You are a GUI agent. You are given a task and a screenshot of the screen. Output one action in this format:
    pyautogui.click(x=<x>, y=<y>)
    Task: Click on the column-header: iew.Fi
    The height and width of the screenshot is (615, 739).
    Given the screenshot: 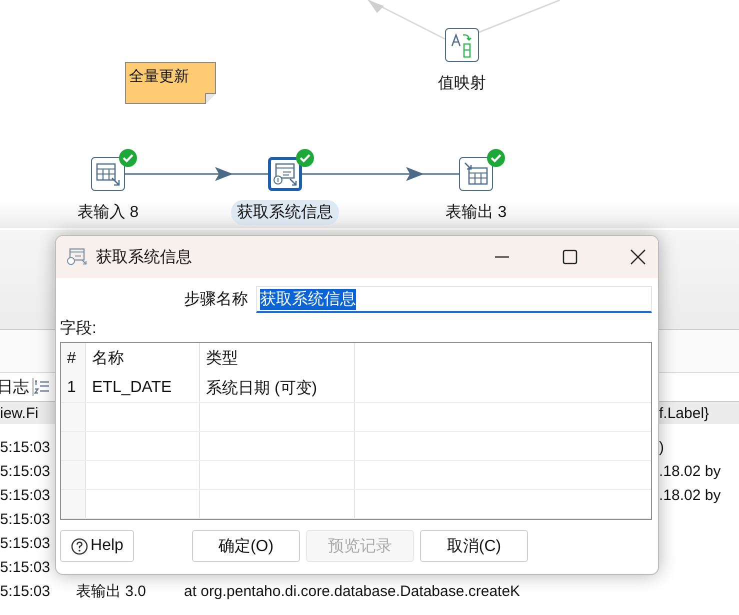 What is the action you would take?
    pyautogui.click(x=19, y=413)
    